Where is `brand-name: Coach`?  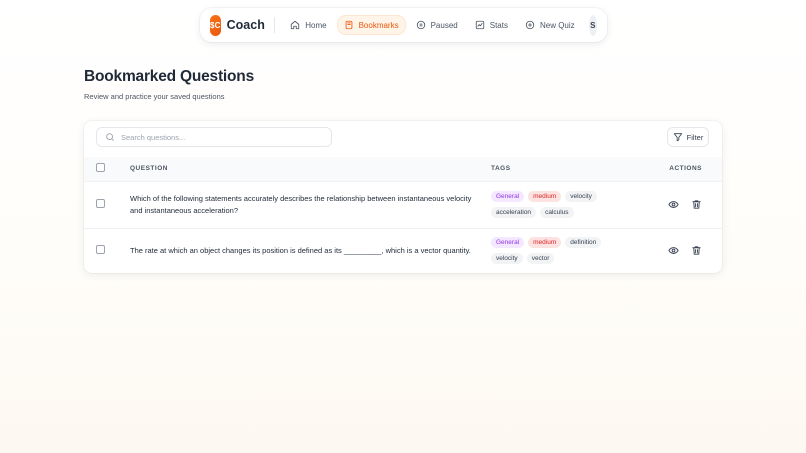
brand-name: Coach is located at coordinates (246, 25).